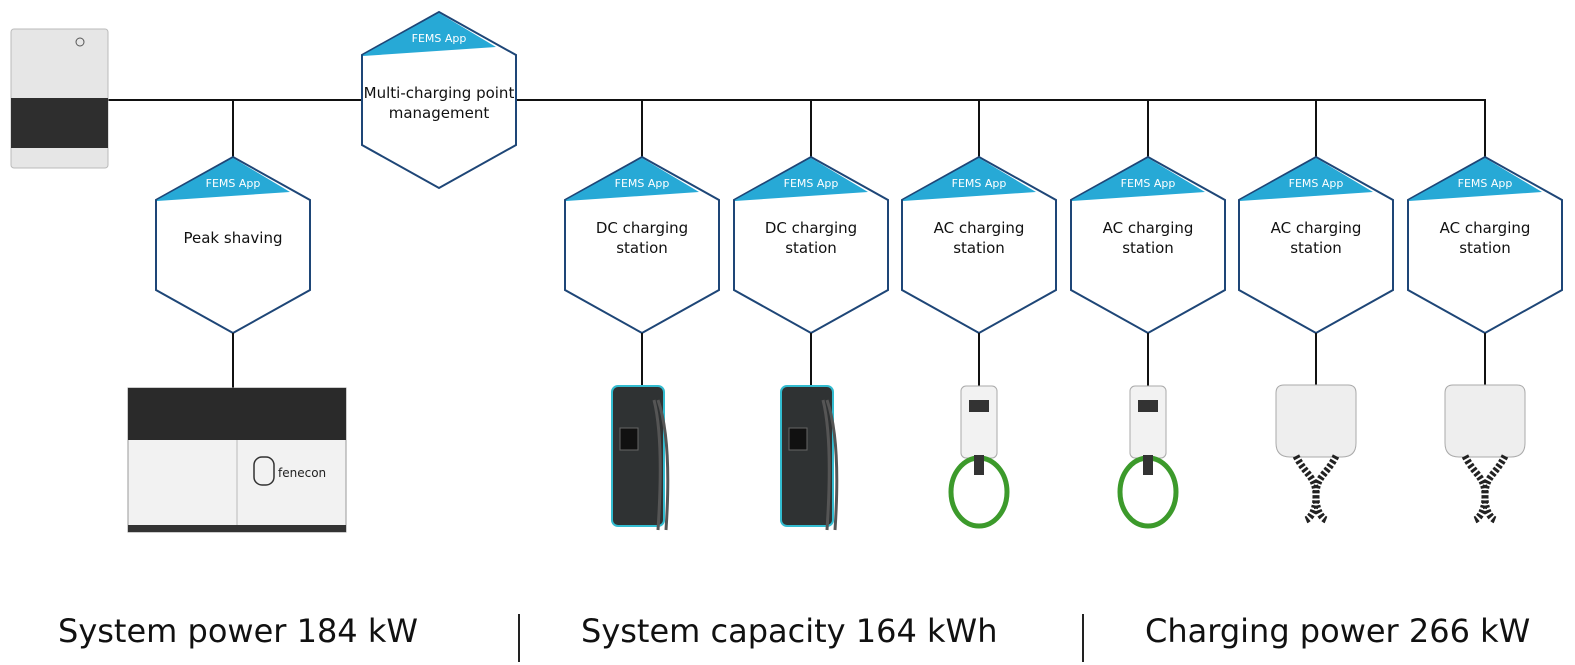 The width and height of the screenshot is (1575, 665). Describe the element at coordinates (59, 123) in the screenshot. I see `box-panel` at that location.